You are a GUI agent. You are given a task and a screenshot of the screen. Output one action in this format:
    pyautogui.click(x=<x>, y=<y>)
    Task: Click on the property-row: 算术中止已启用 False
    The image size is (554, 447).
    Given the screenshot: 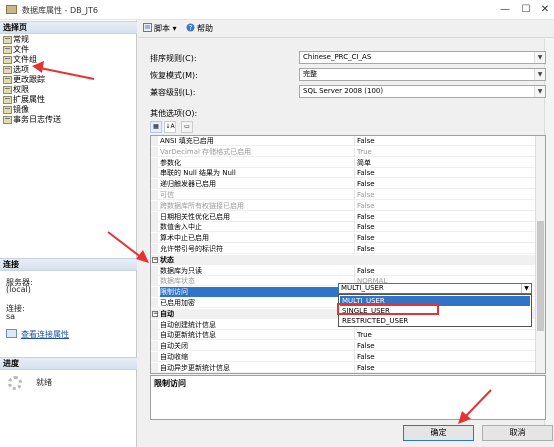 What is the action you would take?
    pyautogui.click(x=343, y=238)
    